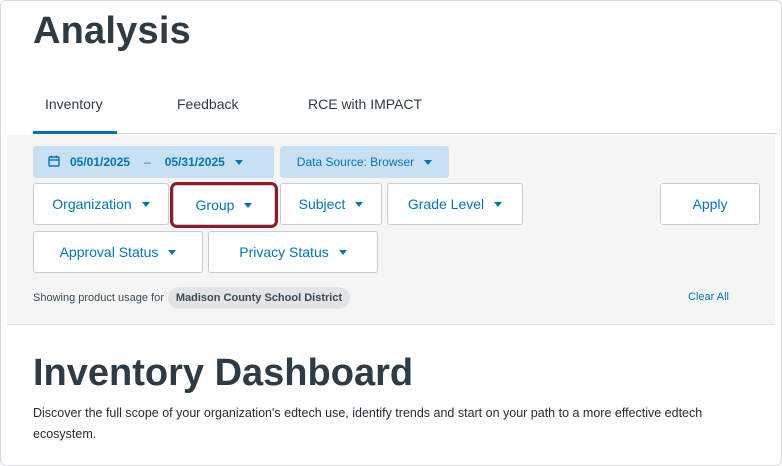 This screenshot has height=466, width=782. I want to click on subject-dropdown: Subject, so click(331, 204).